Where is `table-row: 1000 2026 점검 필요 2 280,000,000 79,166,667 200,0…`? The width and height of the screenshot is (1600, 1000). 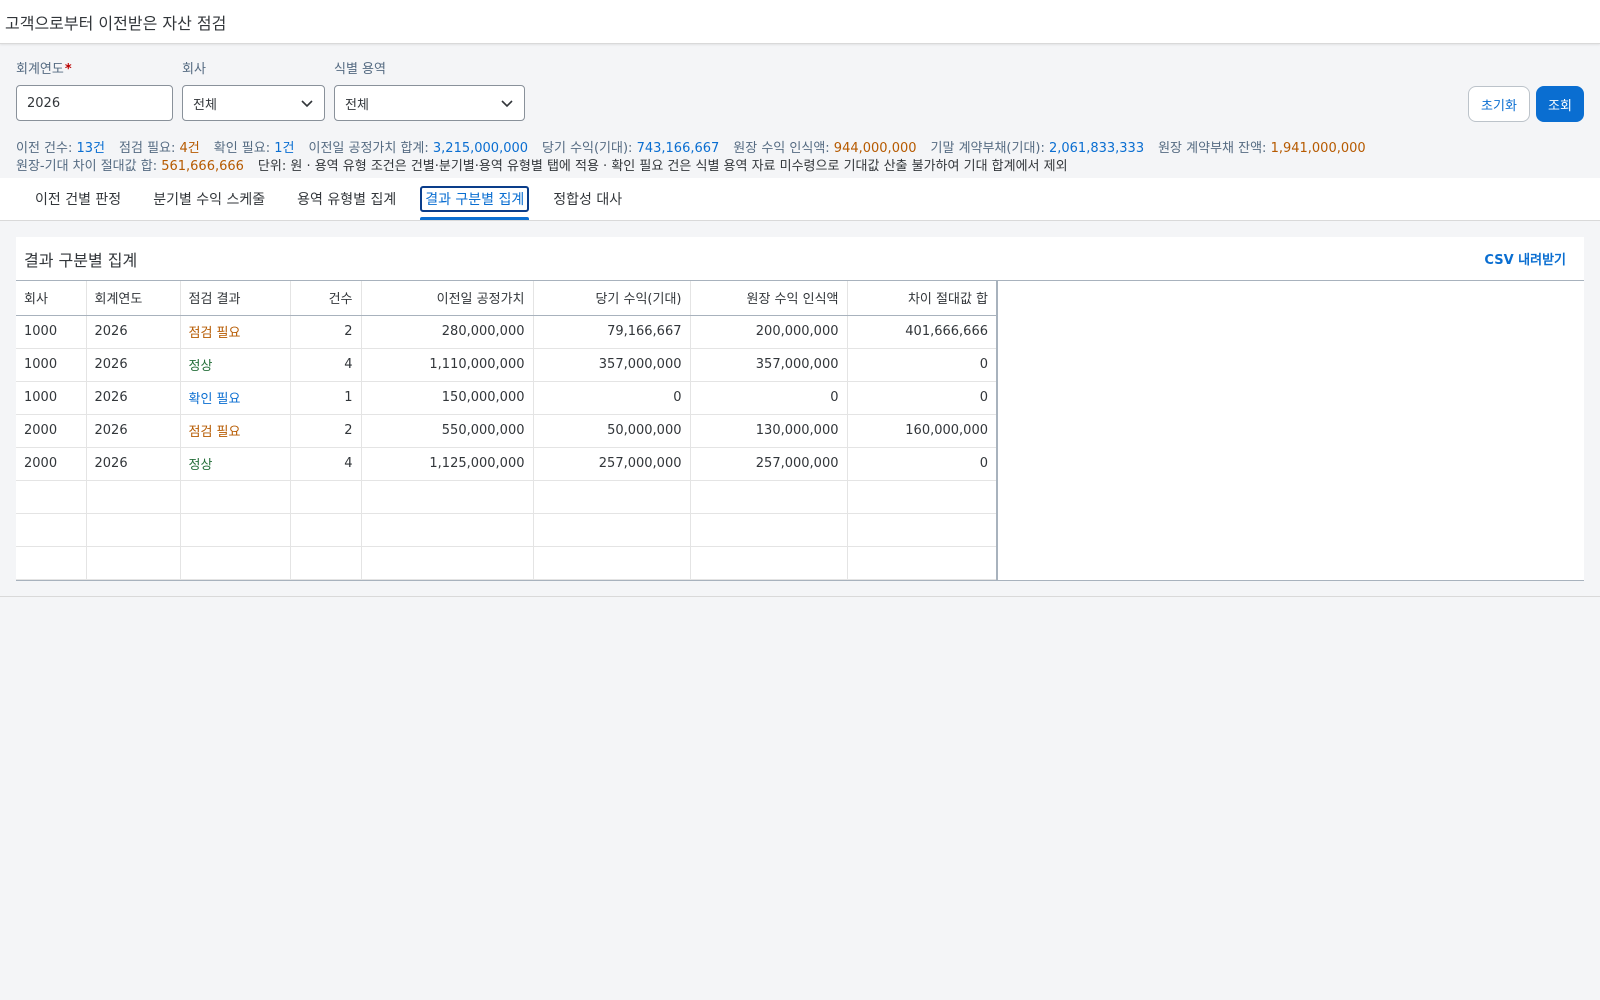 table-row: 1000 2026 점검 필요 2 280,000,000 79,166,667 200,0… is located at coordinates (507, 332).